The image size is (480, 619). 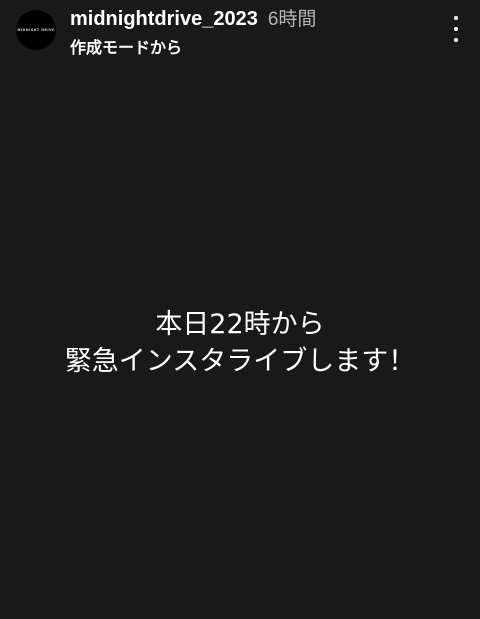 I want to click on story-caption: 本日22時から 緊急インスタライブします！, so click(x=240, y=343).